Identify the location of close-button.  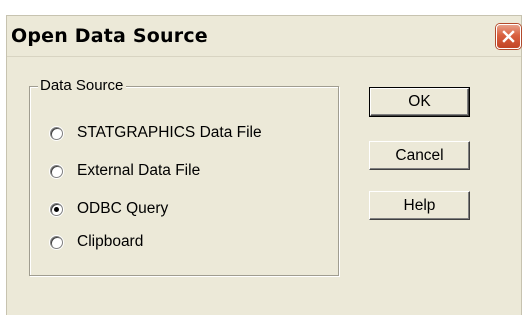
(508, 36).